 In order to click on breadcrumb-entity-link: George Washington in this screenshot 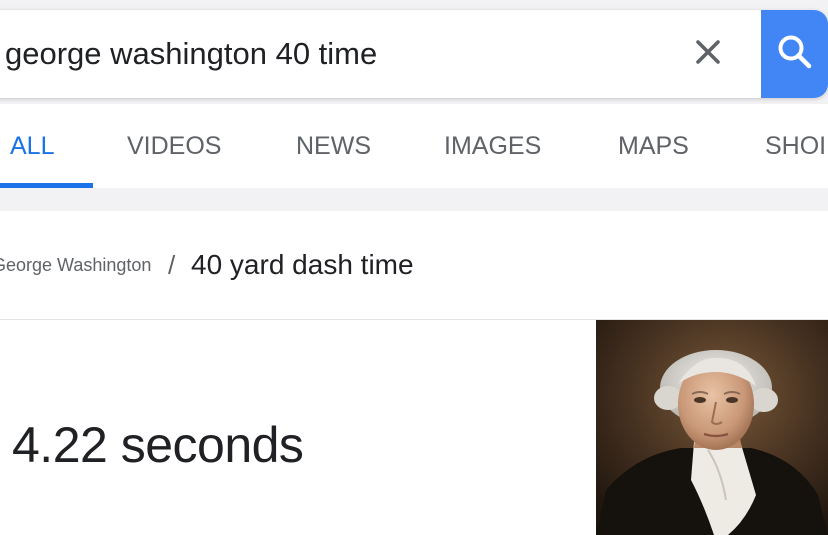, I will do `click(75, 265)`.